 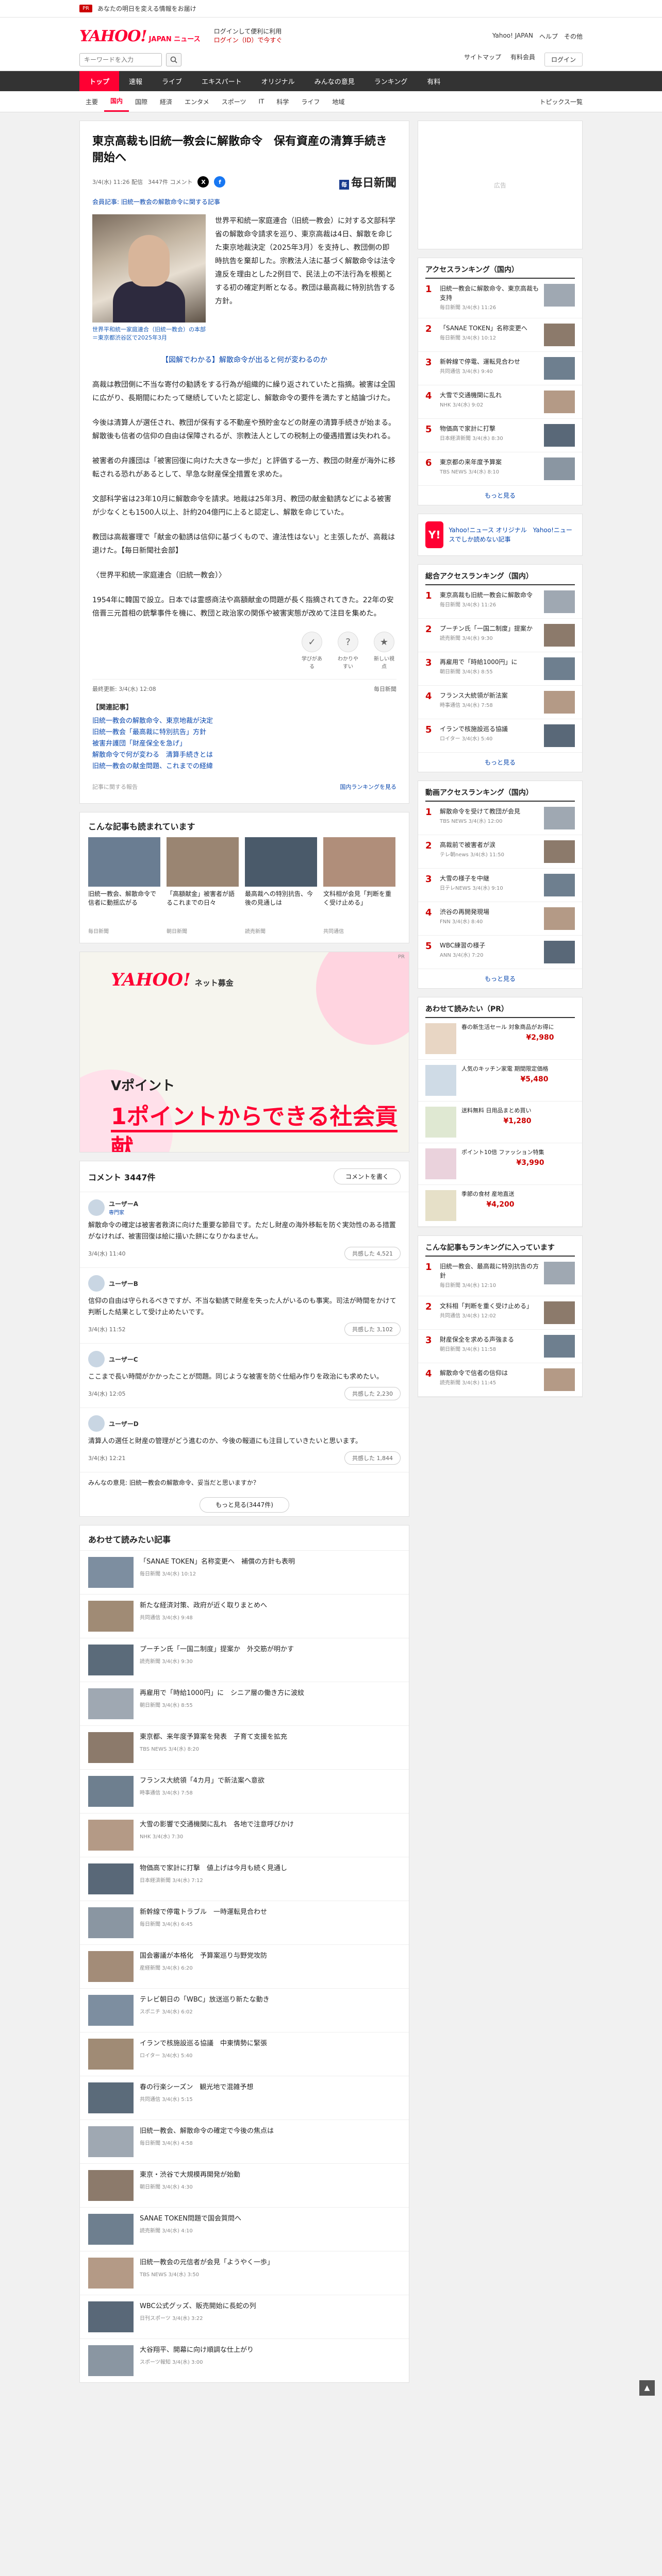 What do you see at coordinates (500, 1380) in the screenshot?
I see `ranking-item: 4 解散命令で信者の信仰は 読売新聞 3/4(水) 11:45` at bounding box center [500, 1380].